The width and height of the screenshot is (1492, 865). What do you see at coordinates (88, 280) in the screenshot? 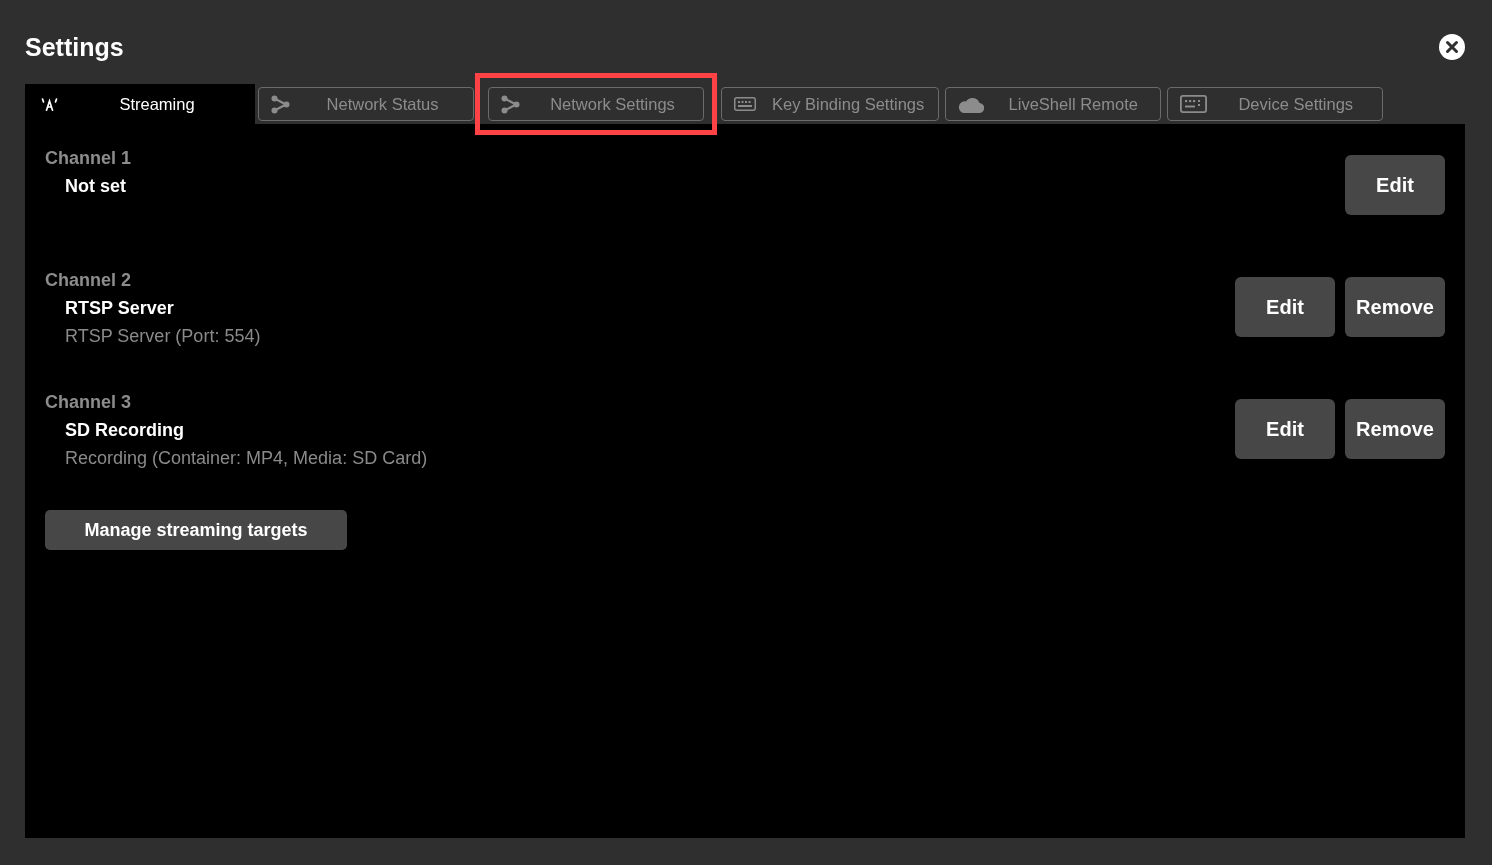
I see `channel-label: Channel 2` at bounding box center [88, 280].